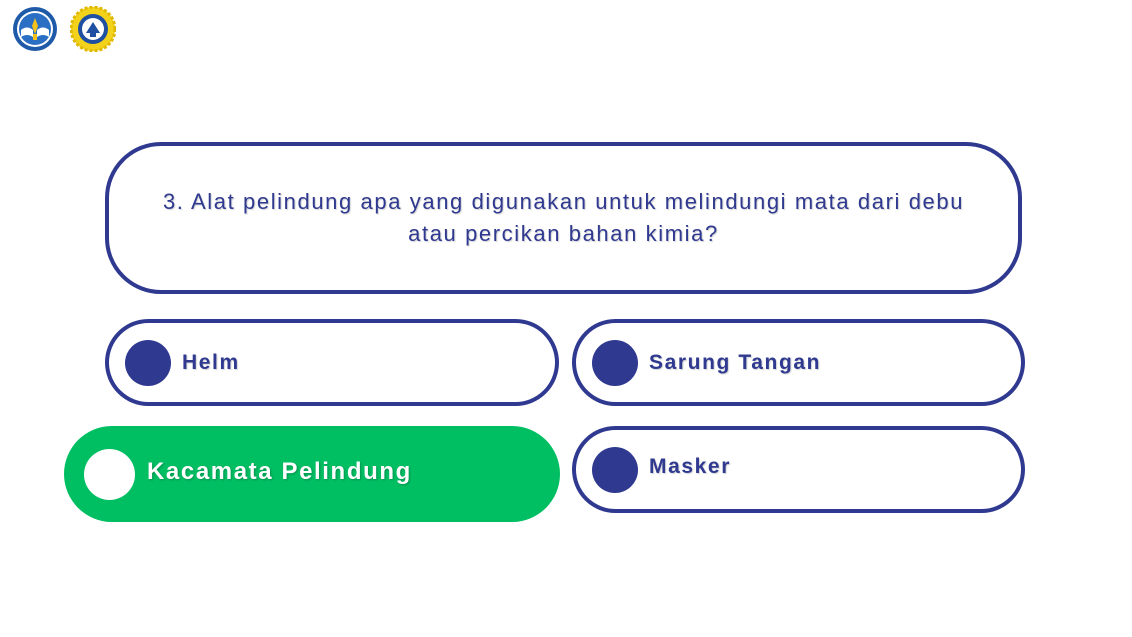  Describe the element at coordinates (109, 474) in the screenshot. I see `radio-indicator-selected` at that location.